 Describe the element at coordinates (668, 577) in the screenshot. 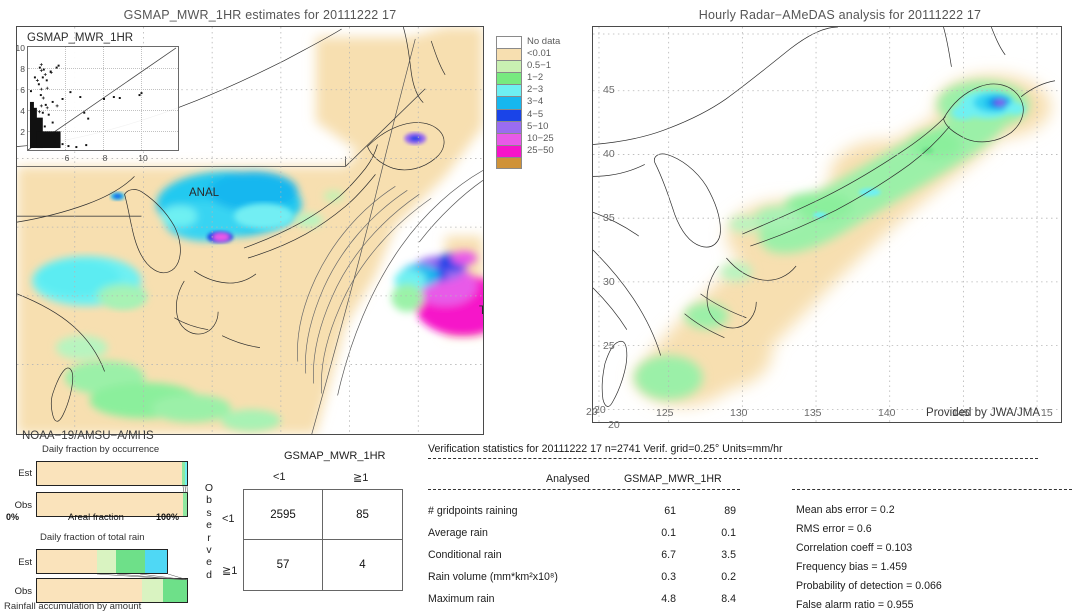

I see `stats-value-analysed: 0.3` at that location.